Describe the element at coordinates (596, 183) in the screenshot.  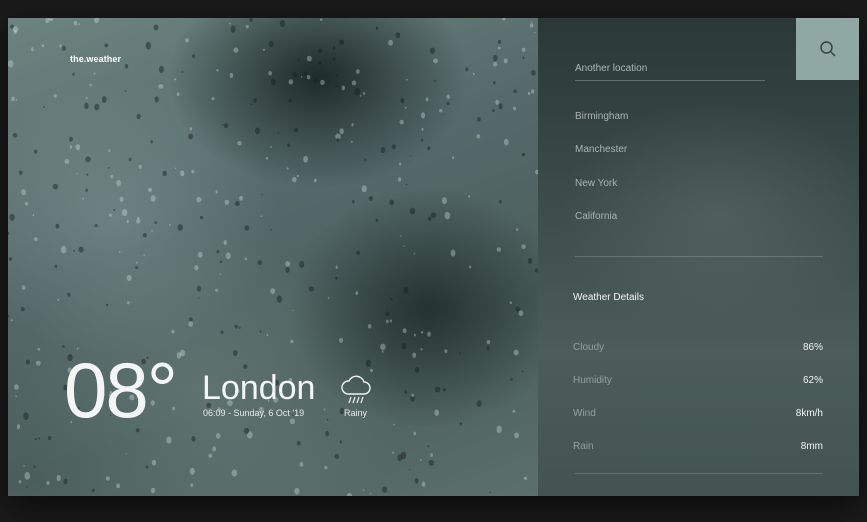
I see `location-item: New York` at that location.